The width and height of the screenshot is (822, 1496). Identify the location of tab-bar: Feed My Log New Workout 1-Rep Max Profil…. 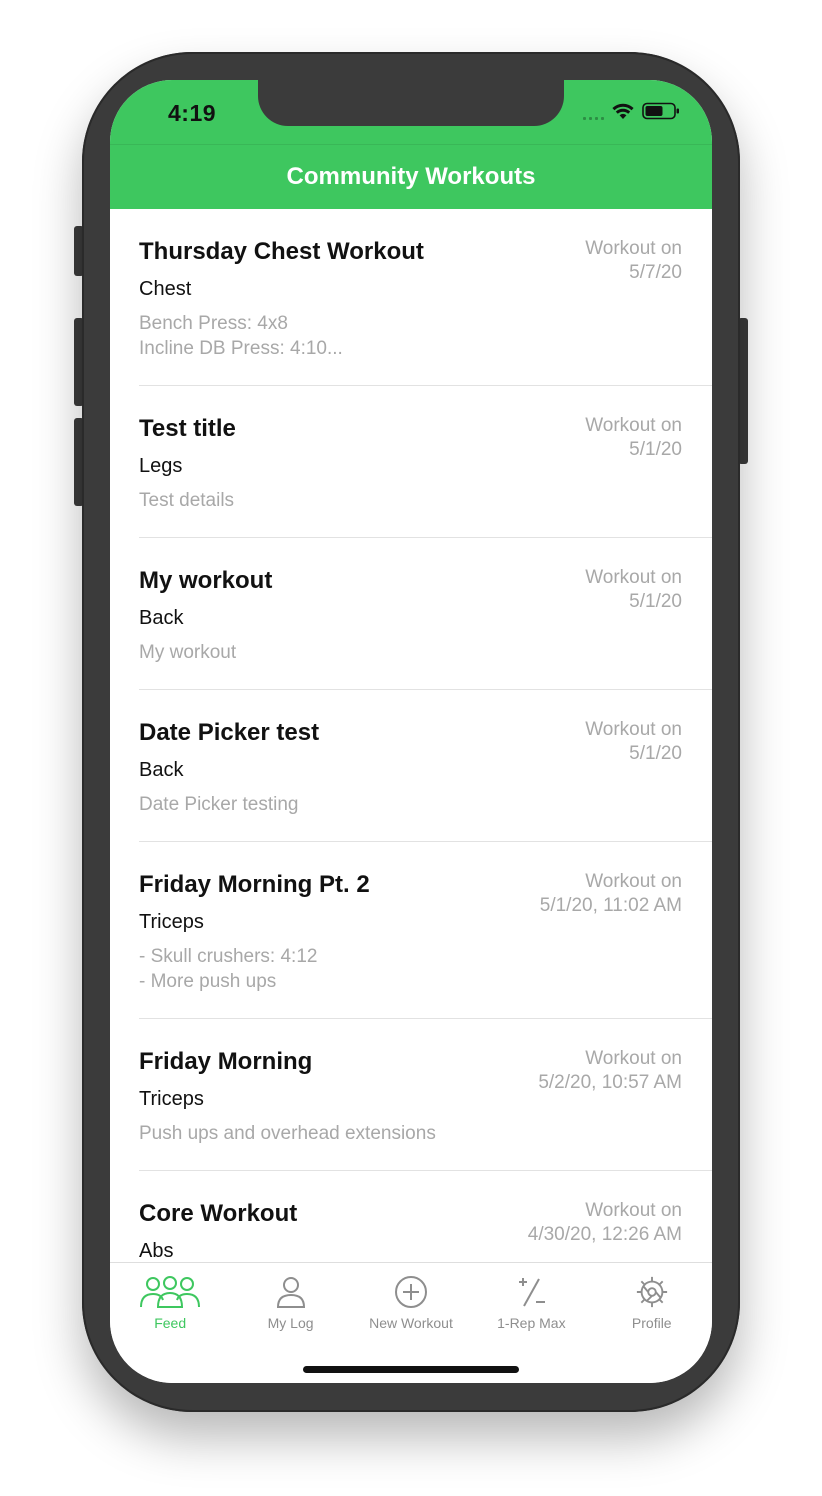
(411, 1322).